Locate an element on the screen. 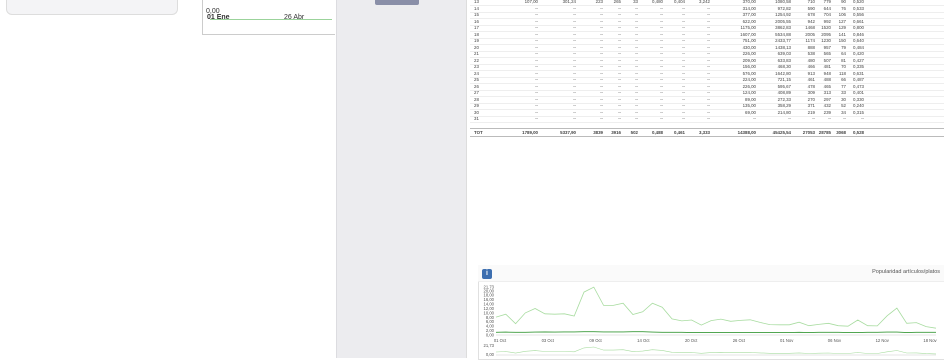  x-tick-label: 12 Nov is located at coordinates (883, 340).